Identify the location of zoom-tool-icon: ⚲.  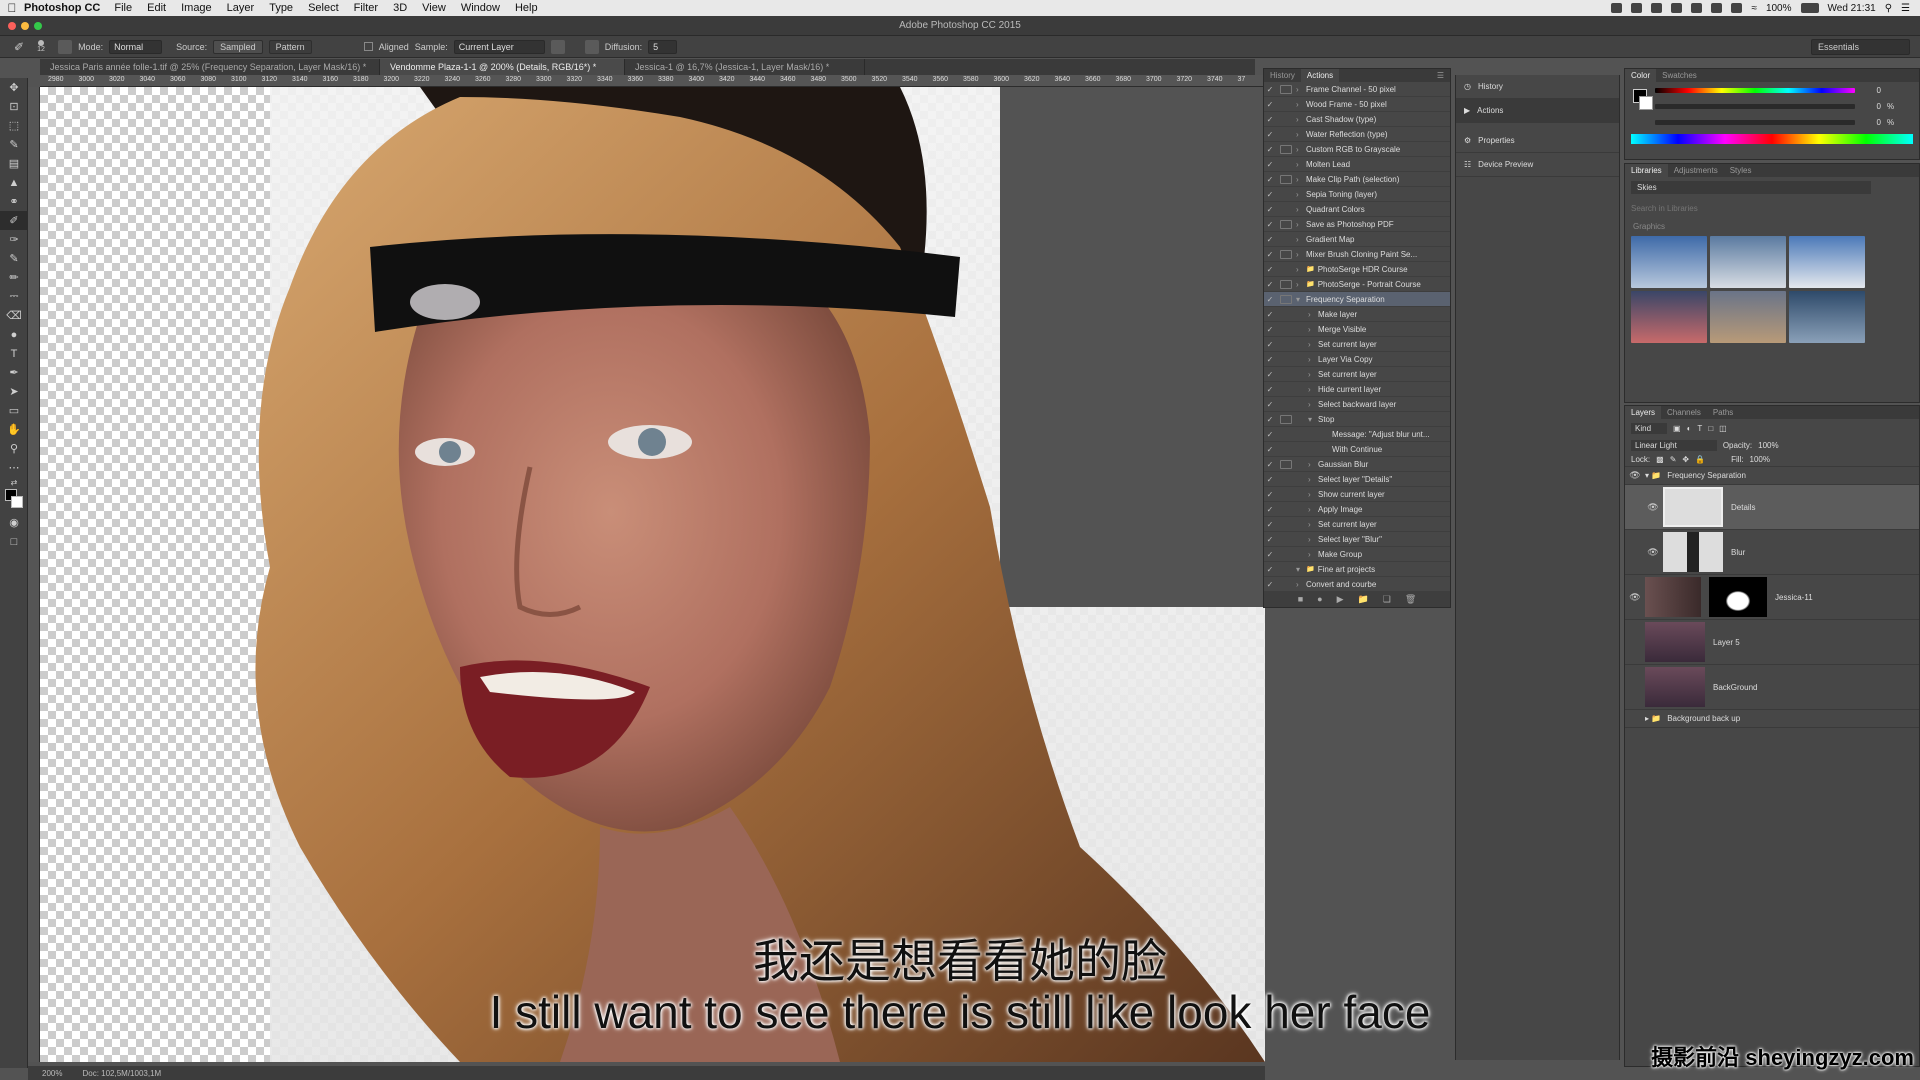
(14, 448).